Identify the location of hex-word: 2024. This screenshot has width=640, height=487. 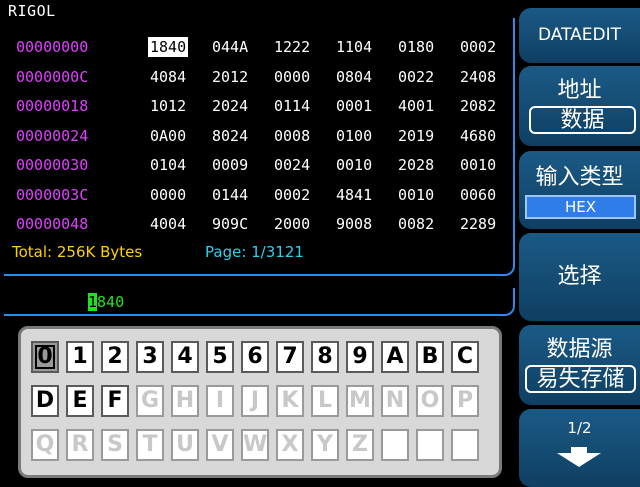
(230, 106).